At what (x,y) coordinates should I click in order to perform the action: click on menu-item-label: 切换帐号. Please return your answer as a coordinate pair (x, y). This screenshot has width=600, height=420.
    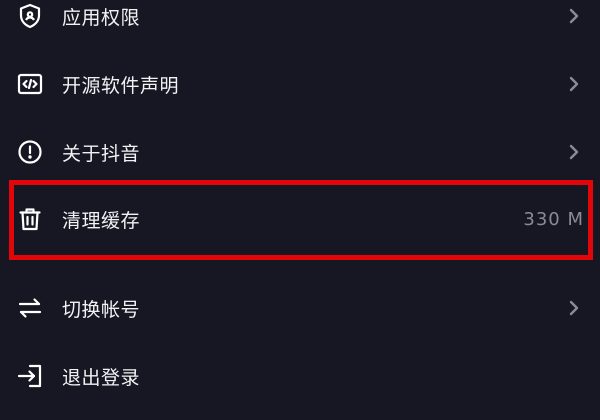
    Looking at the image, I should click on (101, 309).